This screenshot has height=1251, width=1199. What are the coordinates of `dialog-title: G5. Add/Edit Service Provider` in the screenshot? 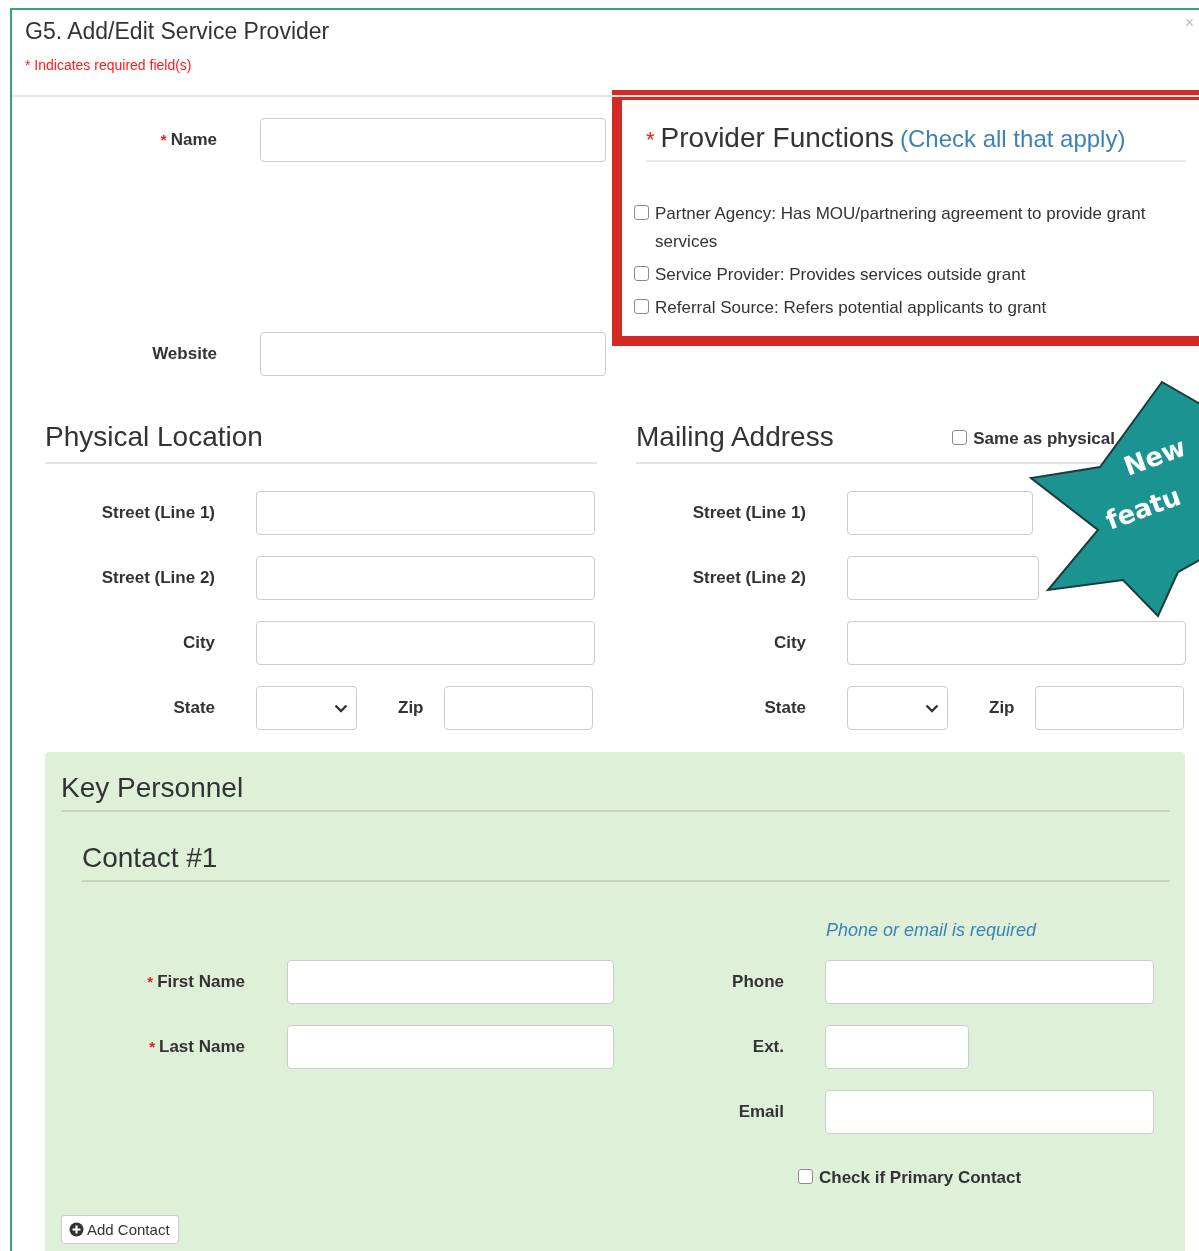 It's located at (177, 31).